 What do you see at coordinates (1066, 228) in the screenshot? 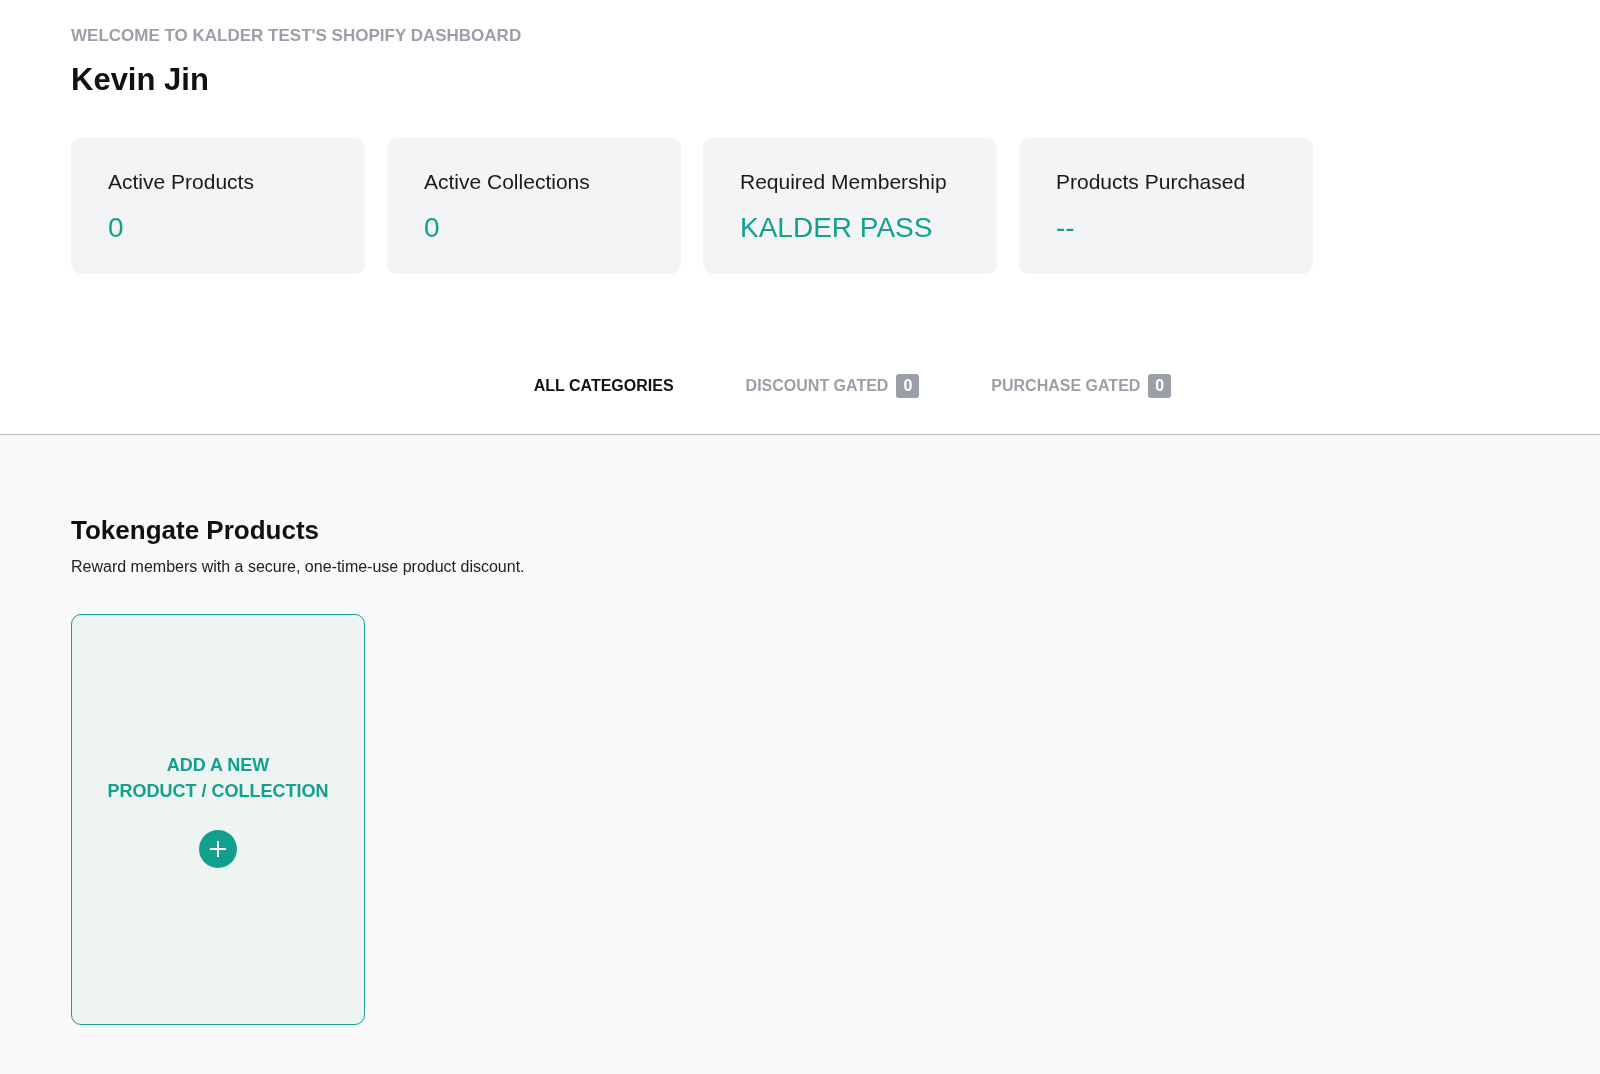
I see `stat-value: --` at bounding box center [1066, 228].